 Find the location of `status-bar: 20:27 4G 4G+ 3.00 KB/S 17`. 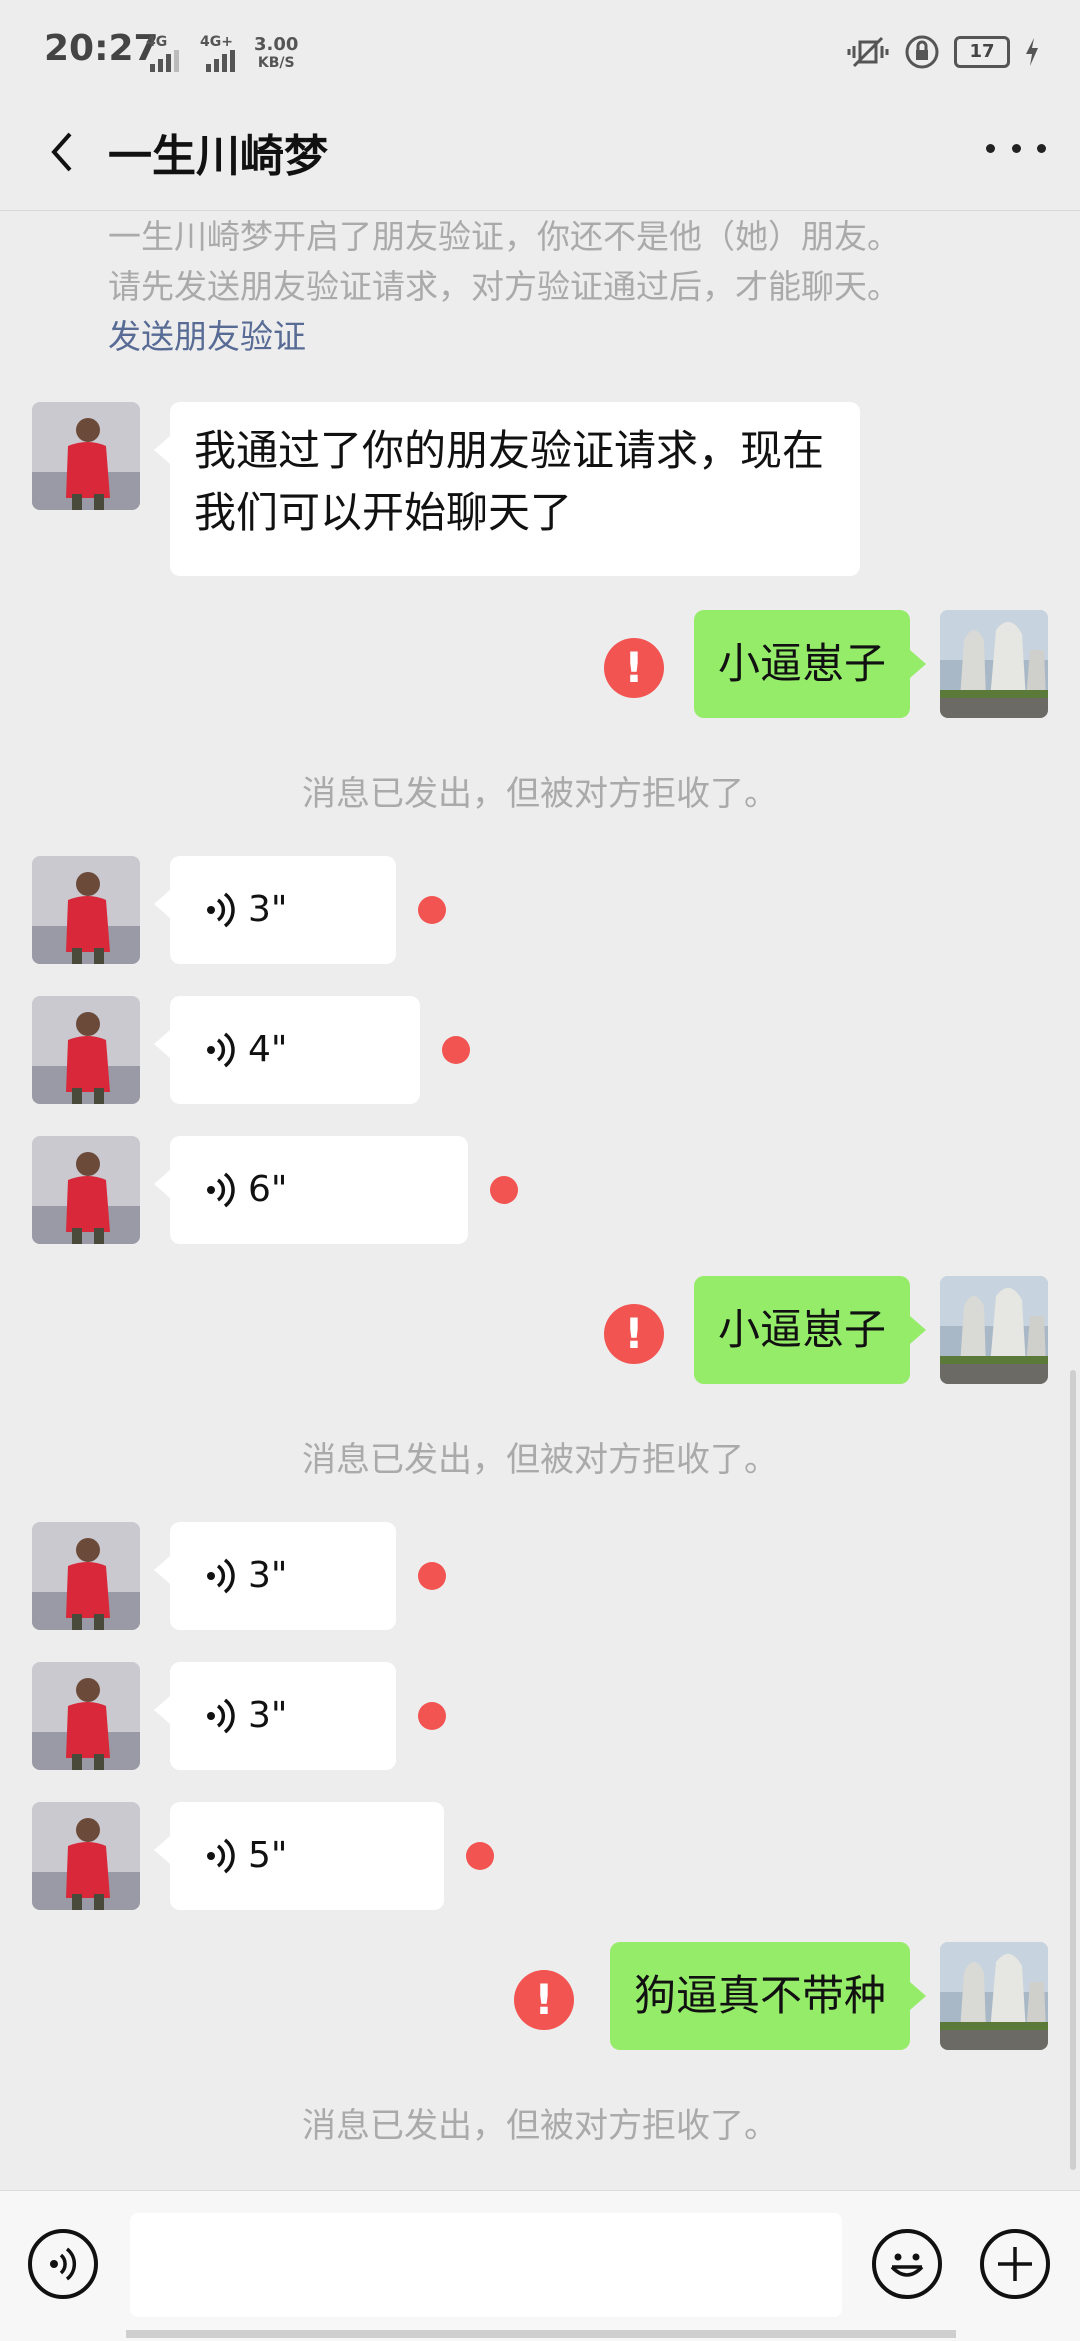

status-bar: 20:27 4G 4G+ 3.00 KB/S 17 is located at coordinates (540, 50).